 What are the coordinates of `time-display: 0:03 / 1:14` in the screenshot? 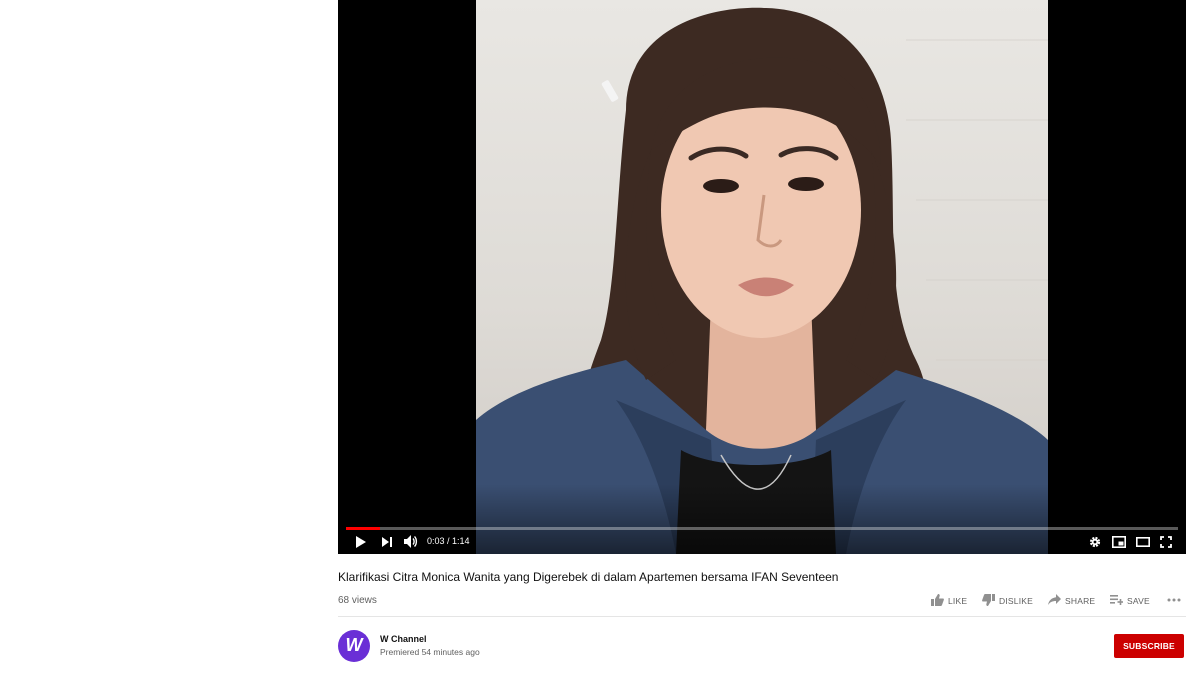 It's located at (448, 541).